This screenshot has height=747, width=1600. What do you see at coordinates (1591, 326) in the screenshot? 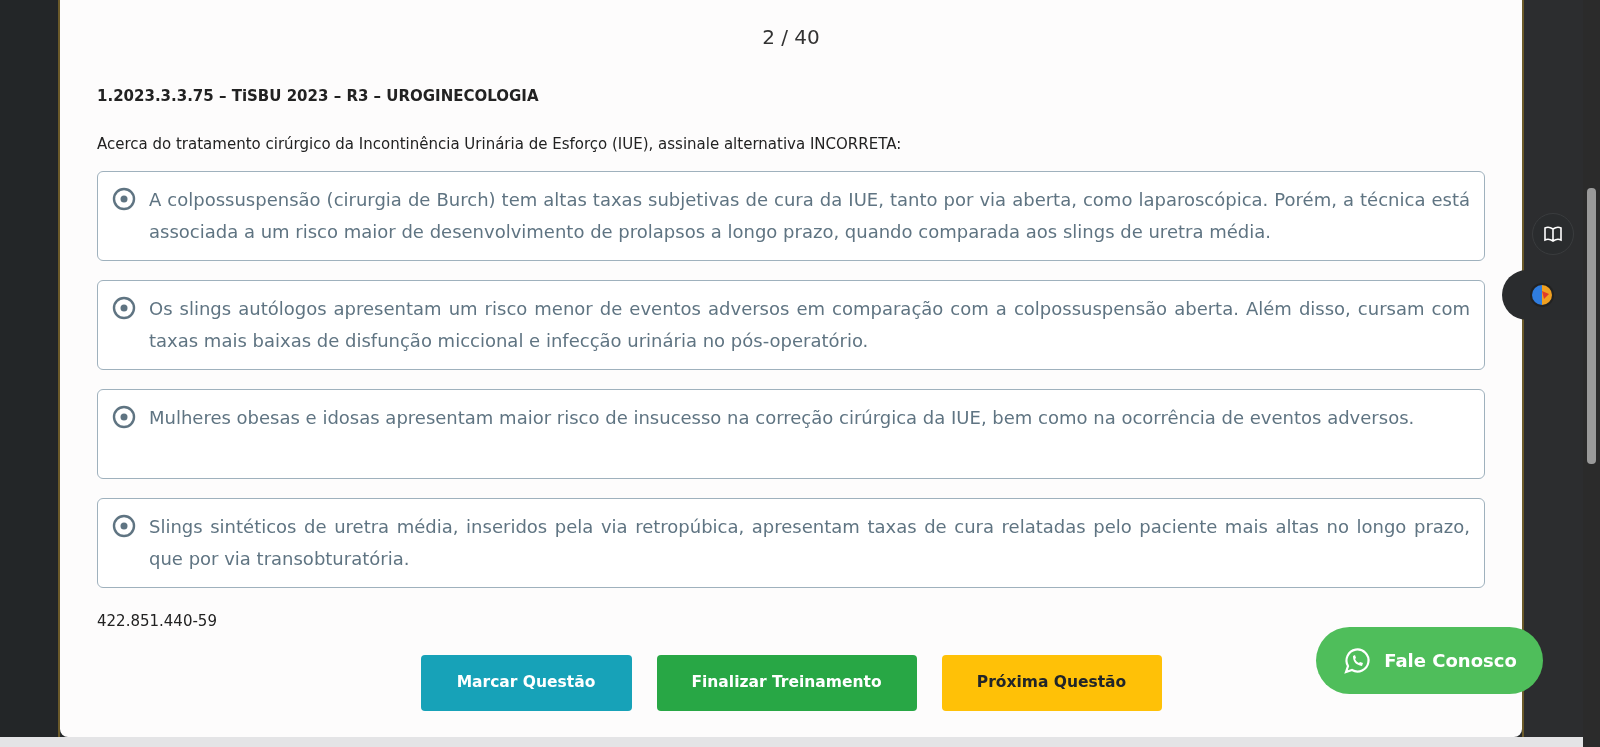
I see `scroll-thumb` at bounding box center [1591, 326].